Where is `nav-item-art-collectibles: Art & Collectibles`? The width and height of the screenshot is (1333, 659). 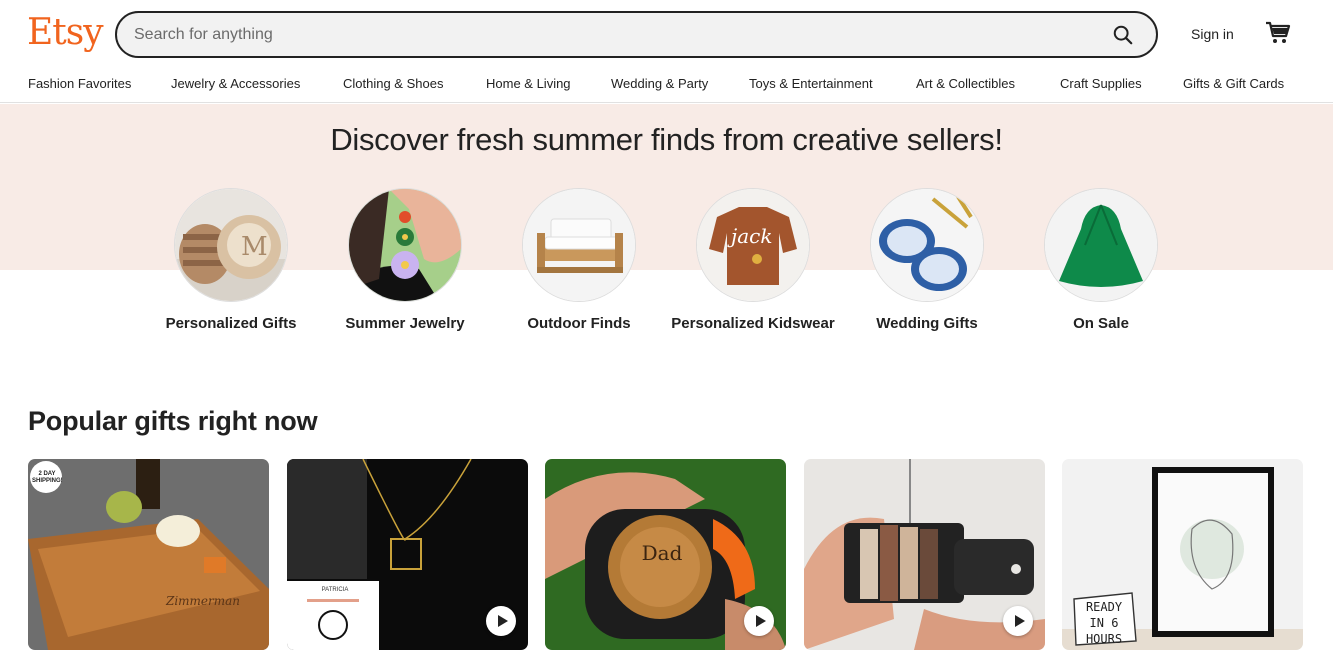
nav-item-art-collectibles: Art & Collectibles is located at coordinates (965, 83).